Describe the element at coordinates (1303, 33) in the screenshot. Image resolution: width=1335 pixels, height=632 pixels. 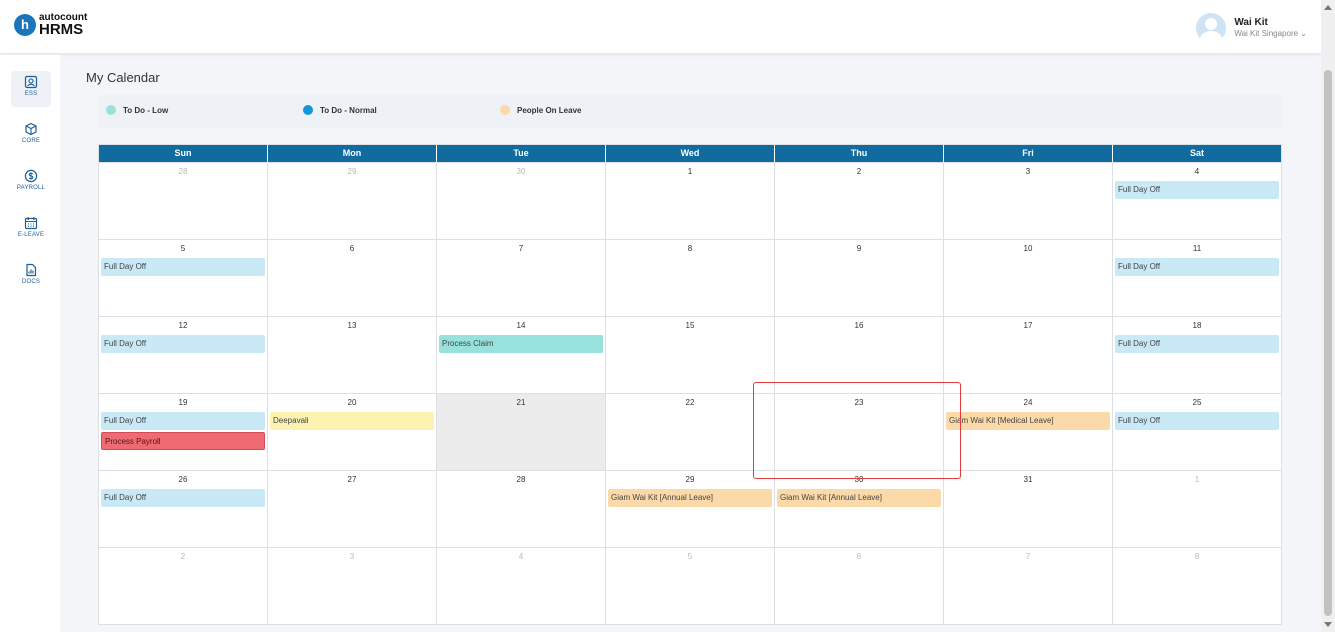
I see `chevron-down-icon: ⌄` at that location.